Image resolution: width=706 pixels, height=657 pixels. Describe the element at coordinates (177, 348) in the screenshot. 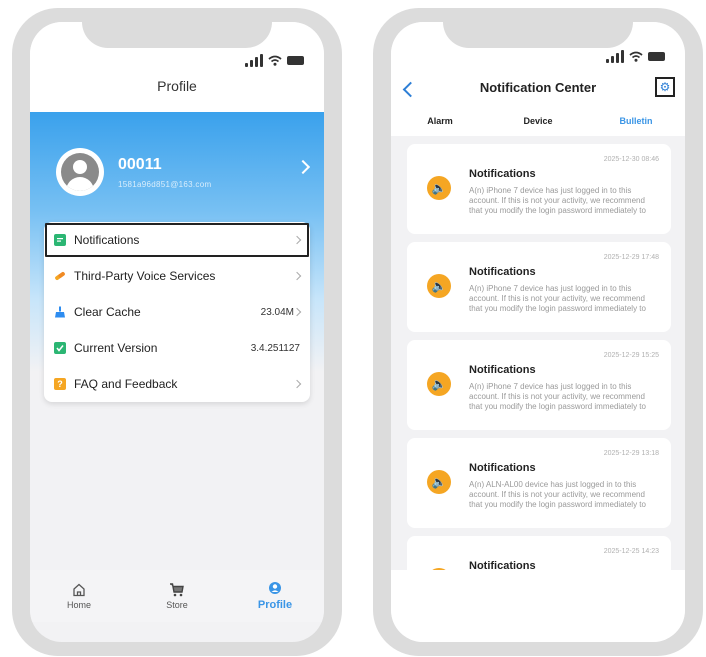

I see `menu-item-current-version: Current Version 3.4.251127` at that location.